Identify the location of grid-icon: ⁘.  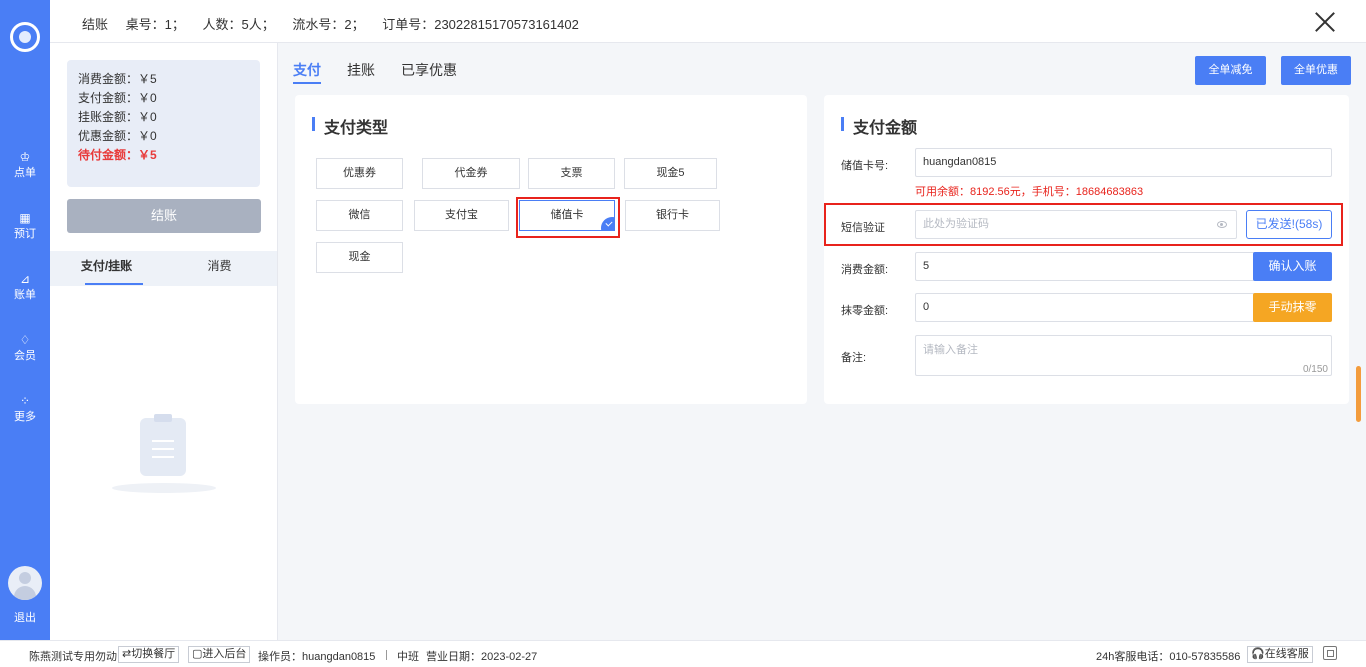
(25, 401).